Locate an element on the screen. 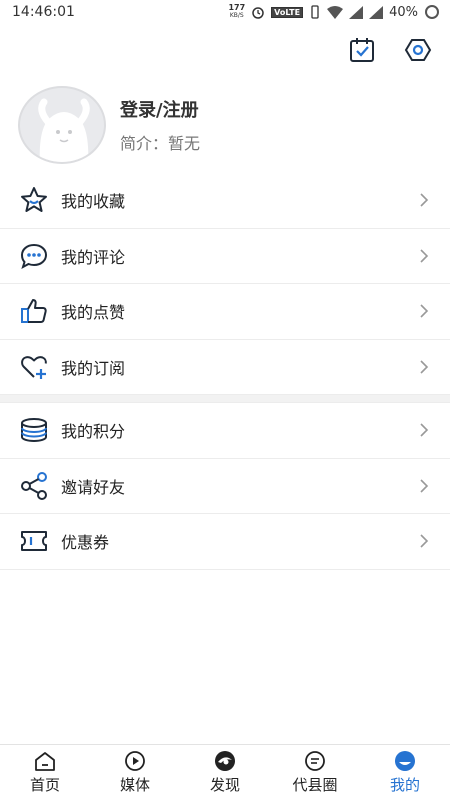  menu-label-coupons: 优惠券 is located at coordinates (85, 543).